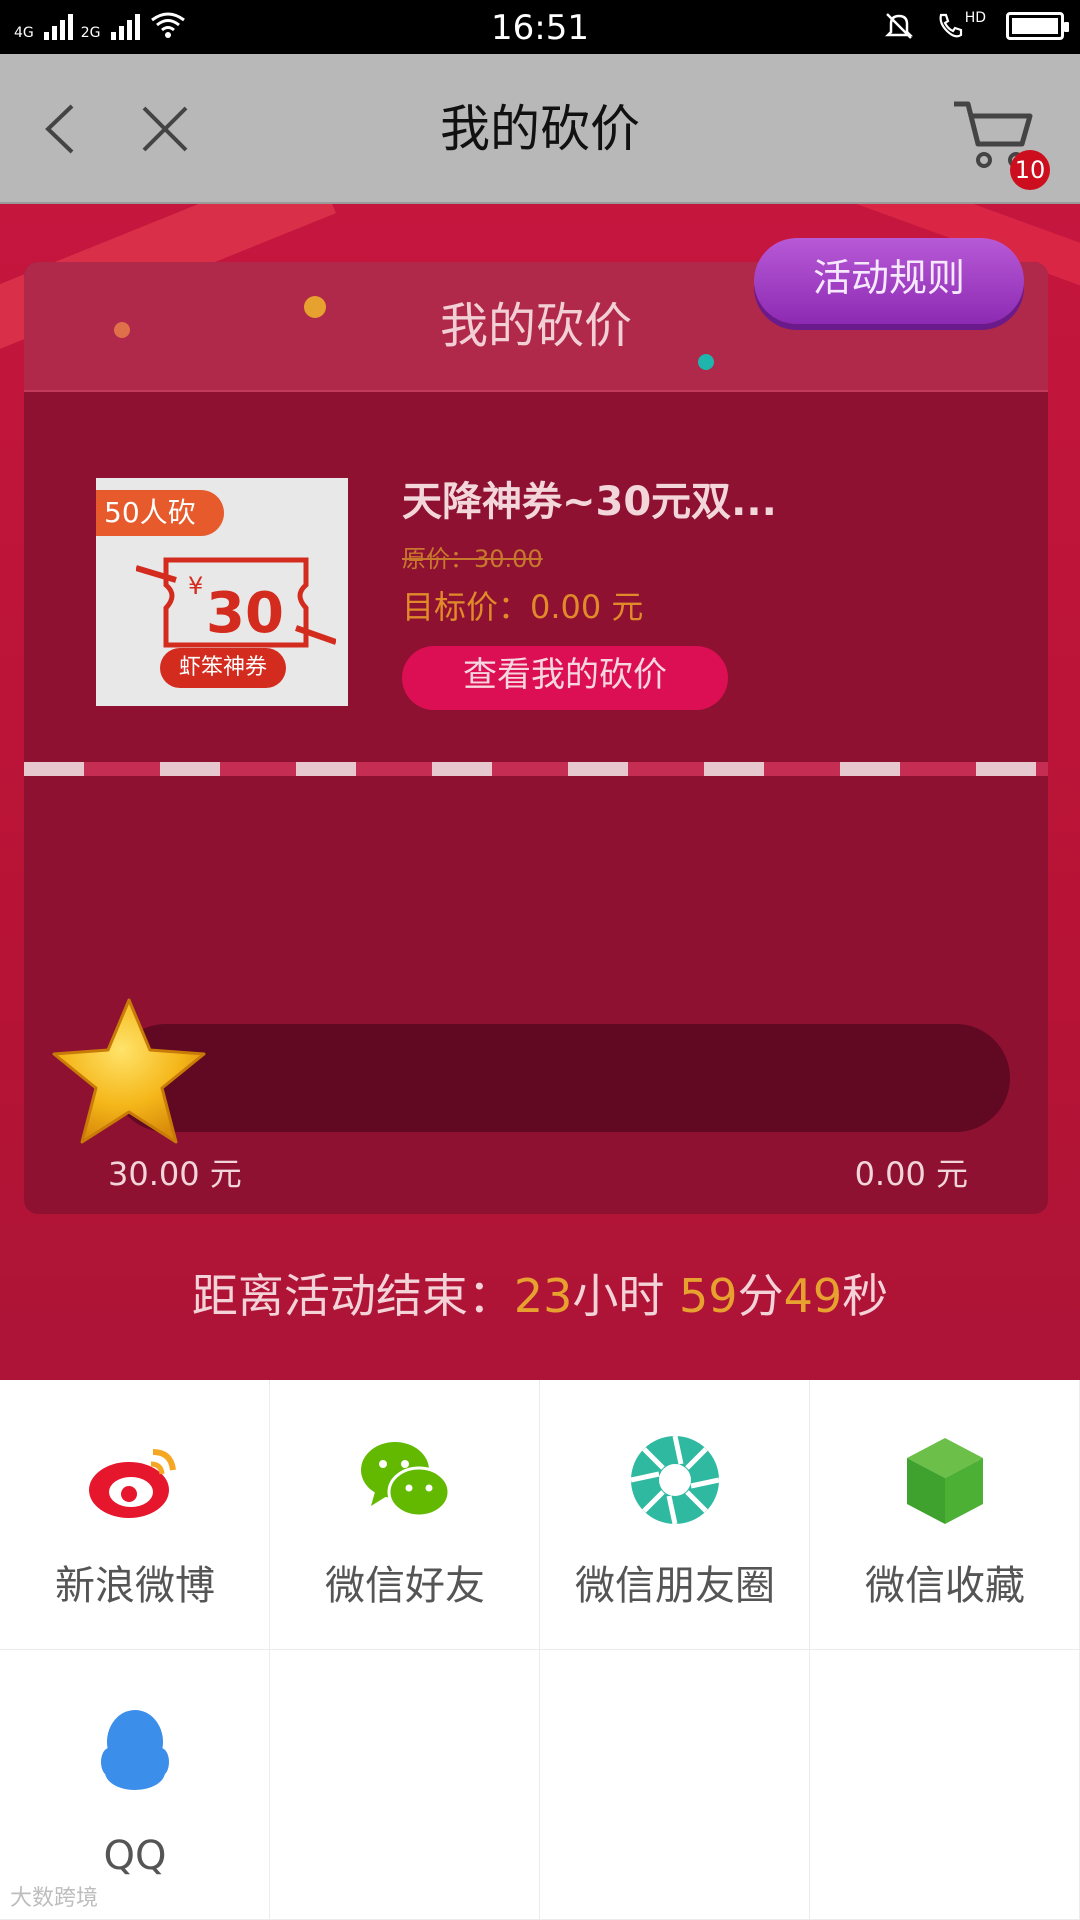  I want to click on product-image: 50人砍 ¥ 30 虾笨神券, so click(222, 592).